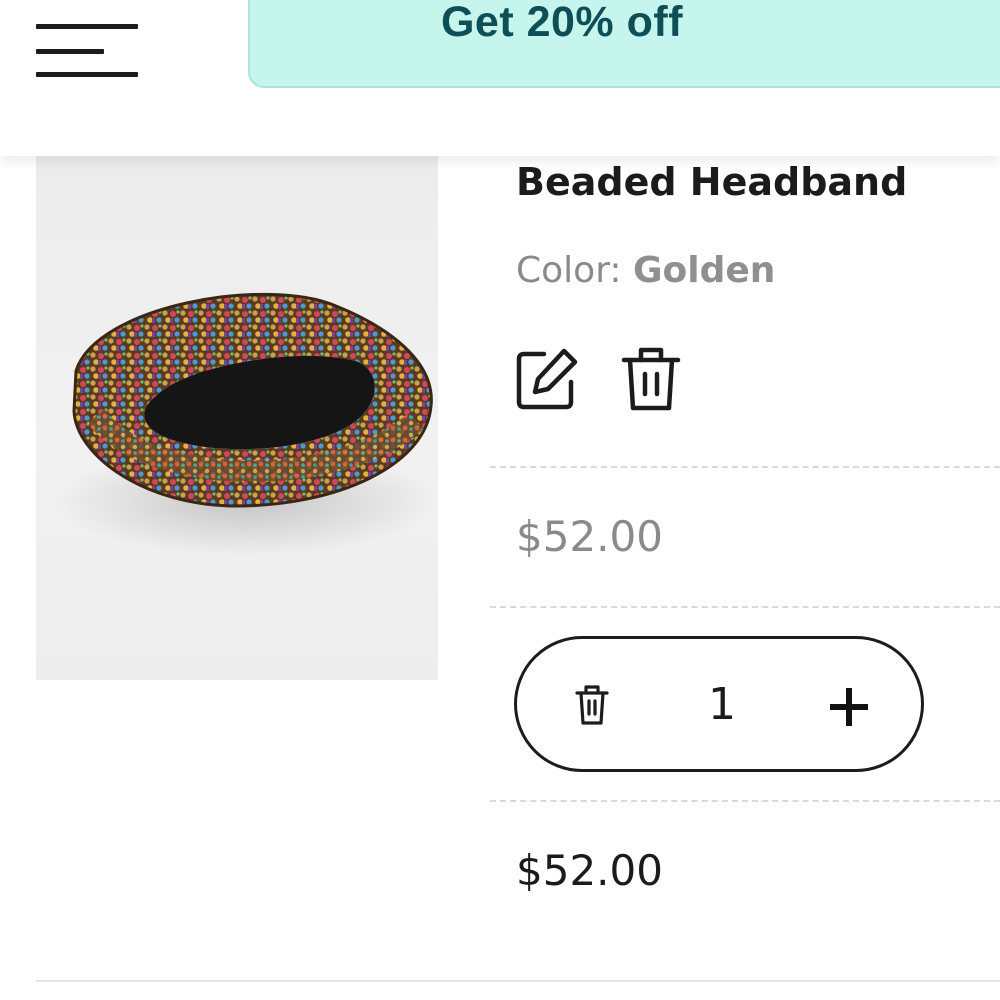 The height and width of the screenshot is (1000, 1000). I want to click on color-label: Color:, so click(569, 270).